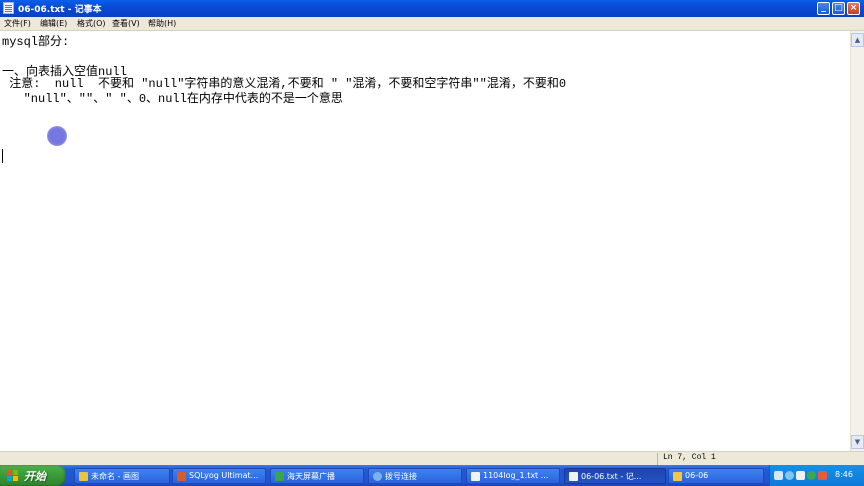 The height and width of the screenshot is (486, 864). I want to click on clock: 8:46, so click(844, 474).